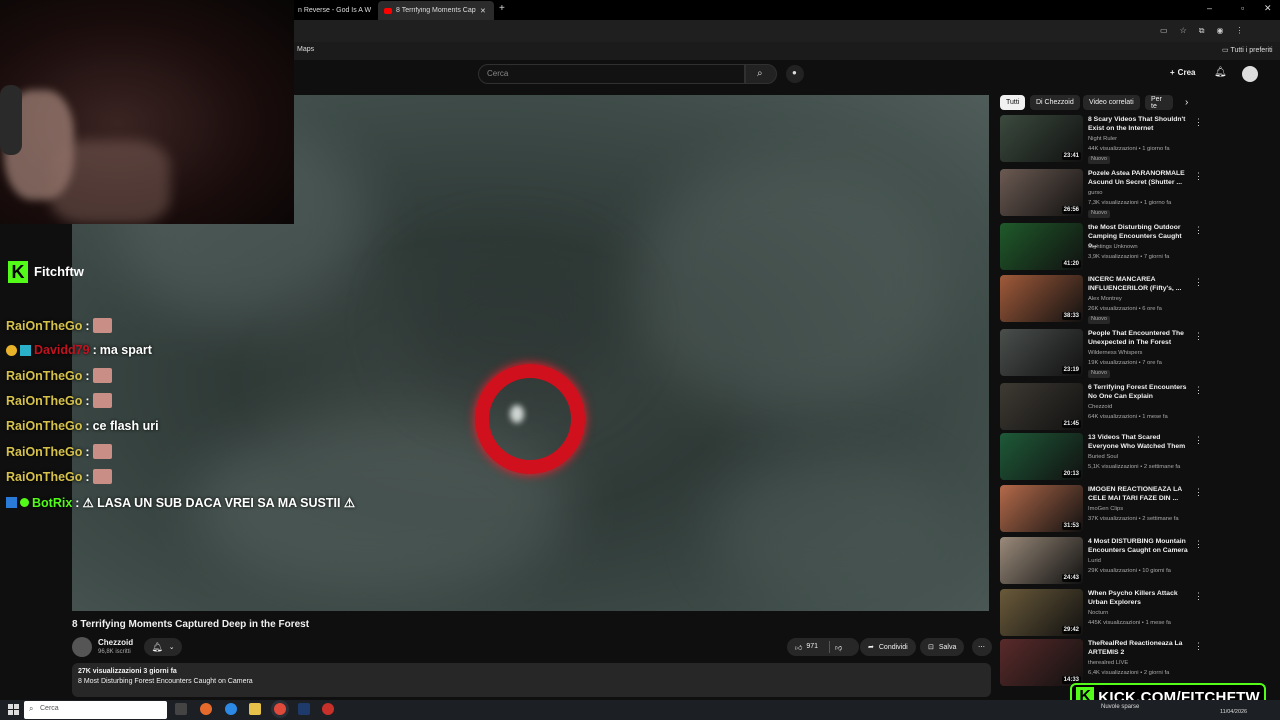 The image size is (1280, 720). What do you see at coordinates (942, 647) in the screenshot?
I see `save-button: ⊡ Salva` at bounding box center [942, 647].